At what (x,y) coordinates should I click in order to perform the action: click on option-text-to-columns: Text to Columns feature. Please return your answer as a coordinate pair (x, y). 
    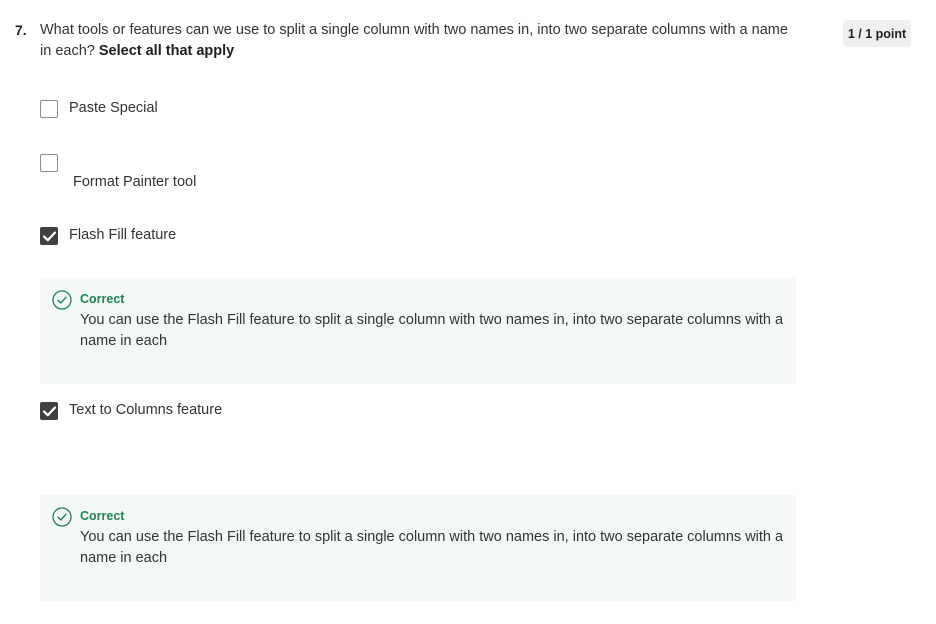
    Looking at the image, I should click on (160, 412).